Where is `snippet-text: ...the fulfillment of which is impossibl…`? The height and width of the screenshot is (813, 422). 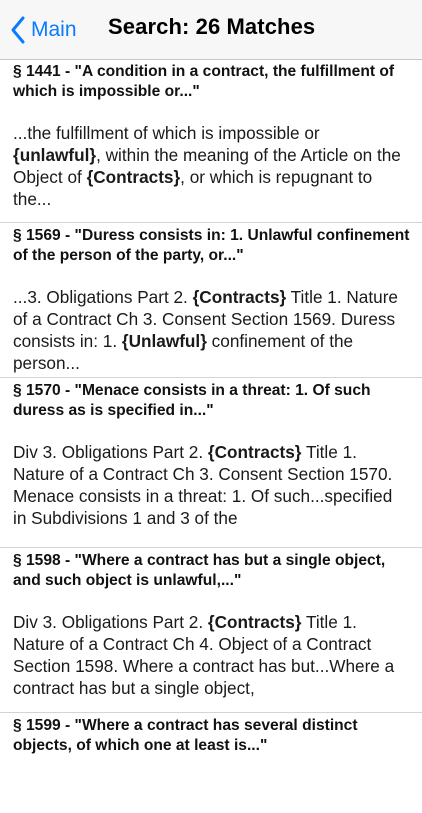 snippet-text: ...the fulfillment of which is impossibl… is located at coordinates (166, 133).